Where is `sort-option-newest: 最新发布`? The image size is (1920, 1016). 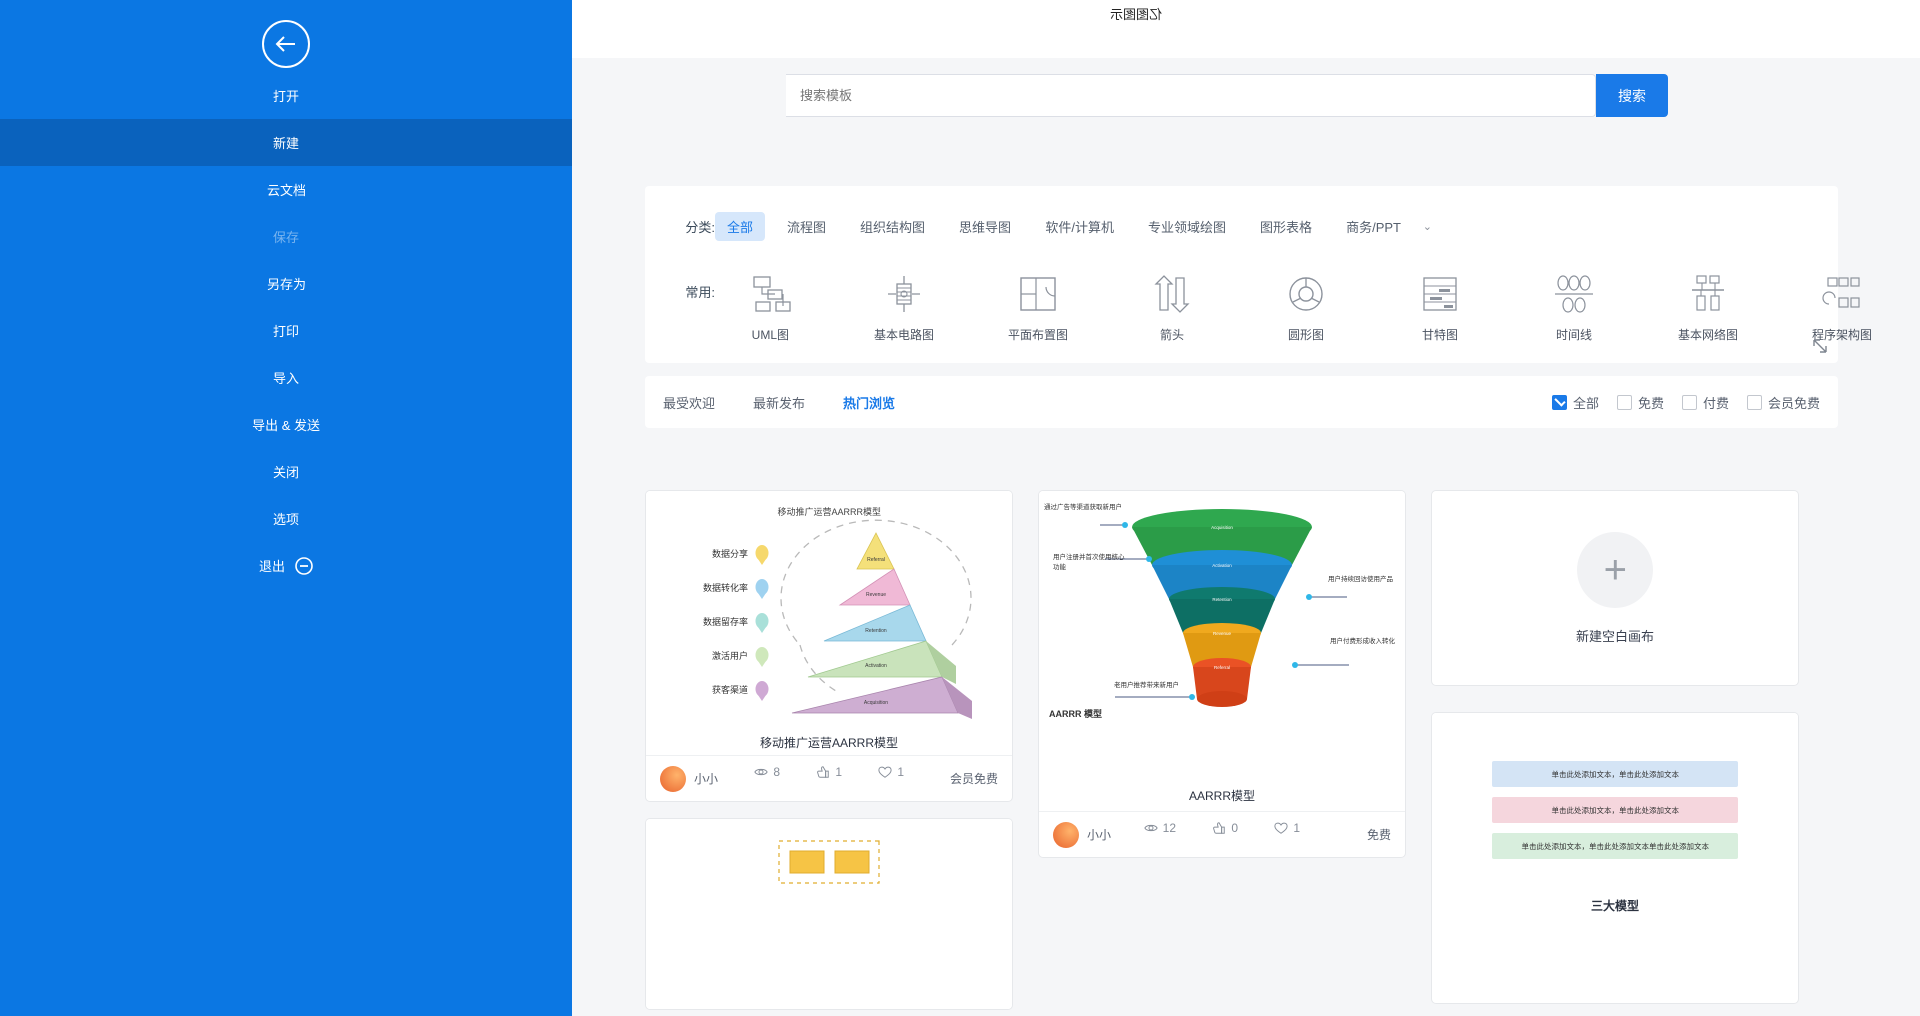
sort-option-newest: 最新发布 is located at coordinates (779, 402).